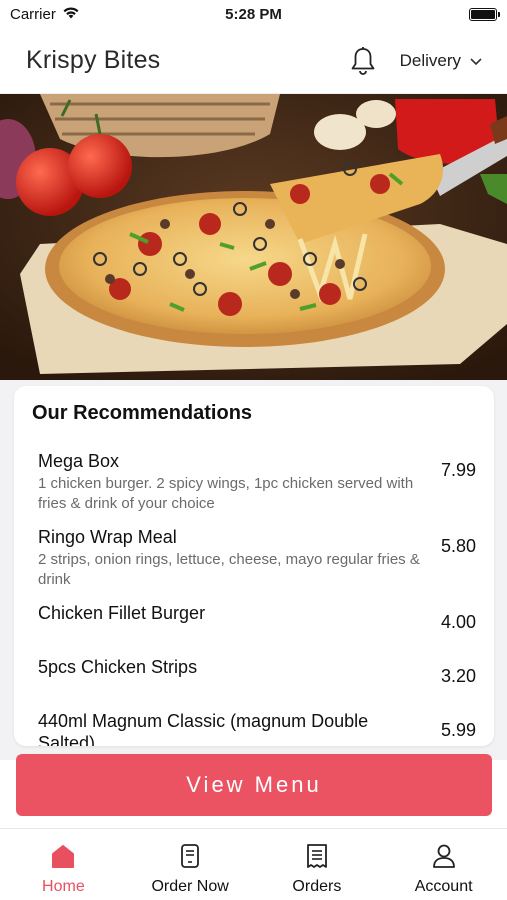 This screenshot has width=507, height=900. I want to click on recommendations-heading: Our Recommendations, so click(142, 413).